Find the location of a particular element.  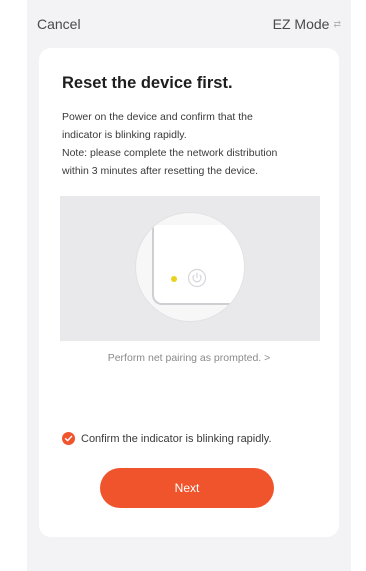

indicator-led-icon is located at coordinates (174, 279).